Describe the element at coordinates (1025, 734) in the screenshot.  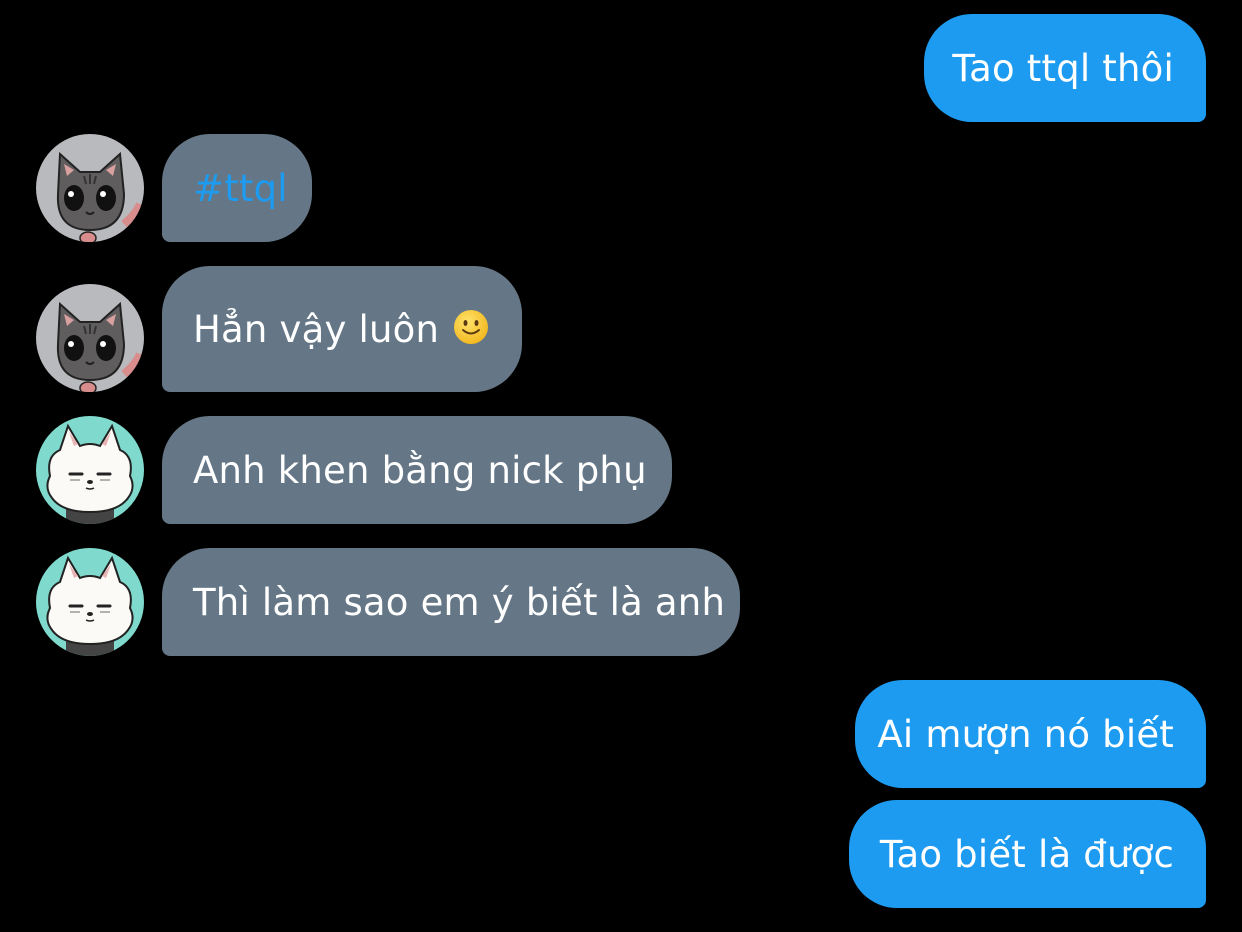
I see `message-text: Ai mượn nó biết` at that location.